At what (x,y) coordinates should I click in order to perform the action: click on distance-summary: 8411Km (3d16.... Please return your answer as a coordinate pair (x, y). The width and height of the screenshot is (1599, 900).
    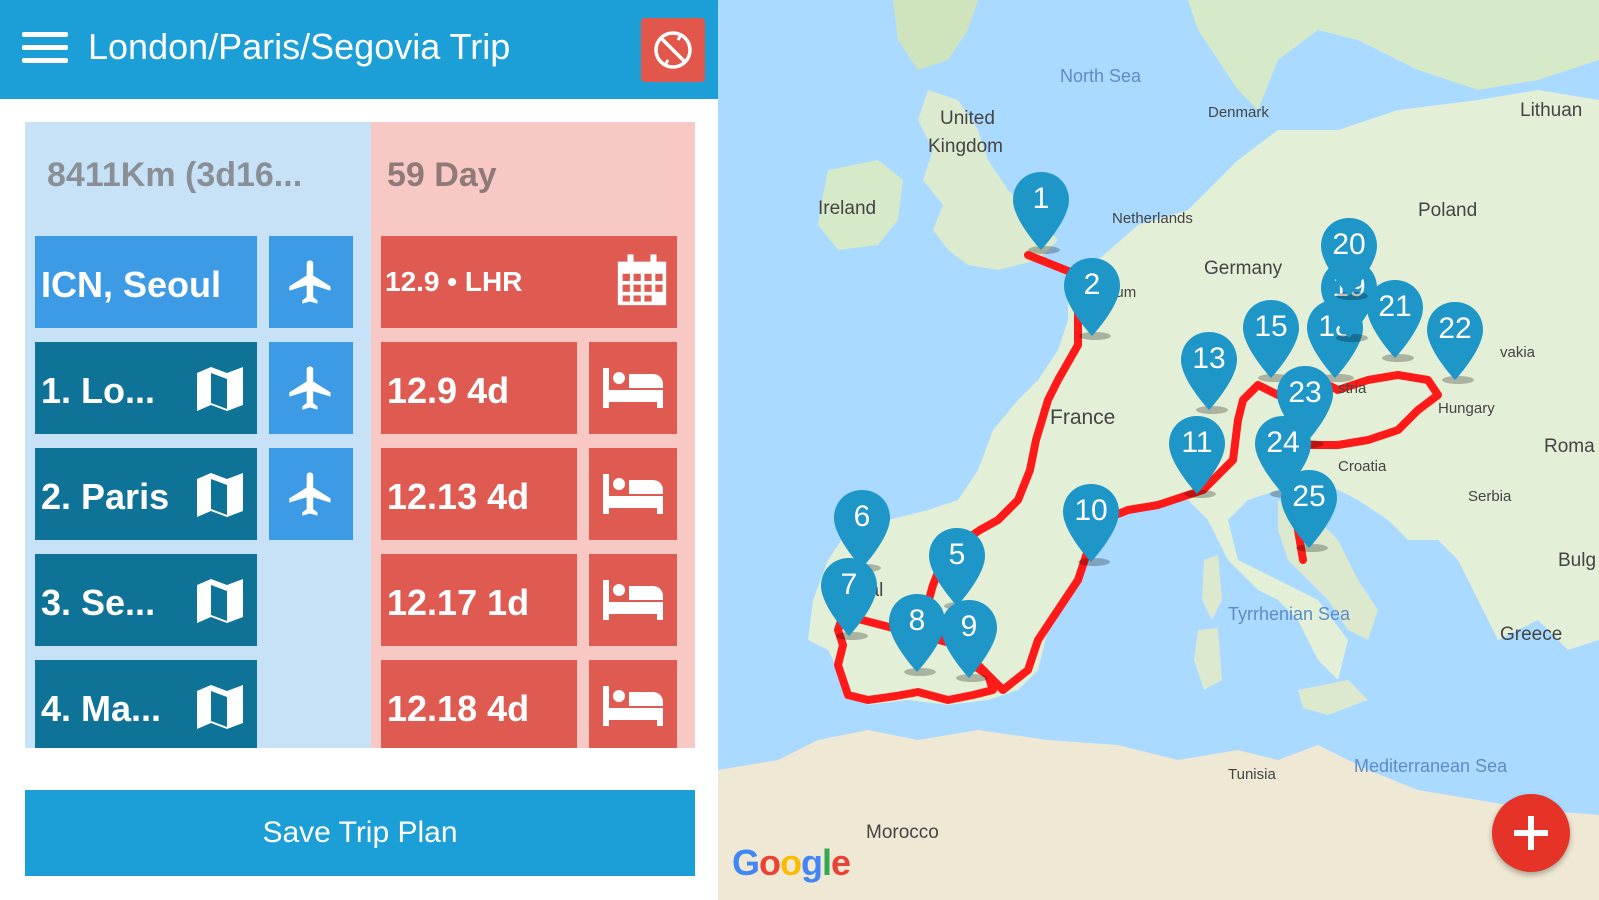
    Looking at the image, I should click on (198, 176).